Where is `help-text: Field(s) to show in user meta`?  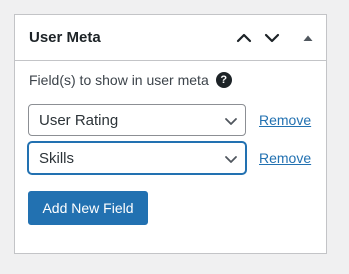 help-text: Field(s) to show in user meta is located at coordinates (119, 80).